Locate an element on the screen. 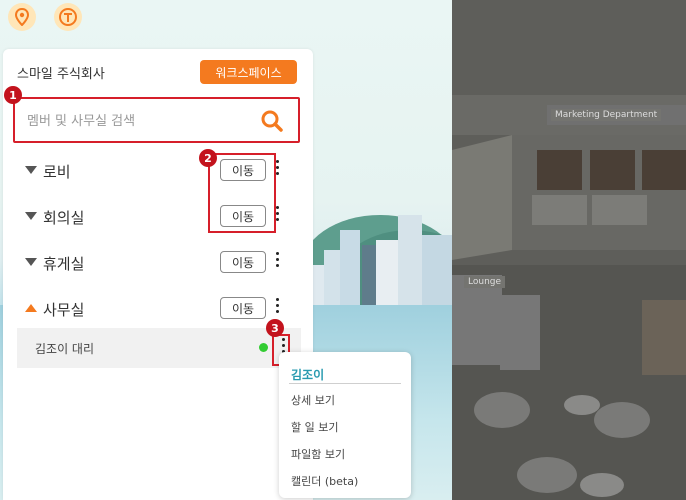 This screenshot has height=500, width=686. menu-item-calendar: 캘린더 (beta) is located at coordinates (324, 481).